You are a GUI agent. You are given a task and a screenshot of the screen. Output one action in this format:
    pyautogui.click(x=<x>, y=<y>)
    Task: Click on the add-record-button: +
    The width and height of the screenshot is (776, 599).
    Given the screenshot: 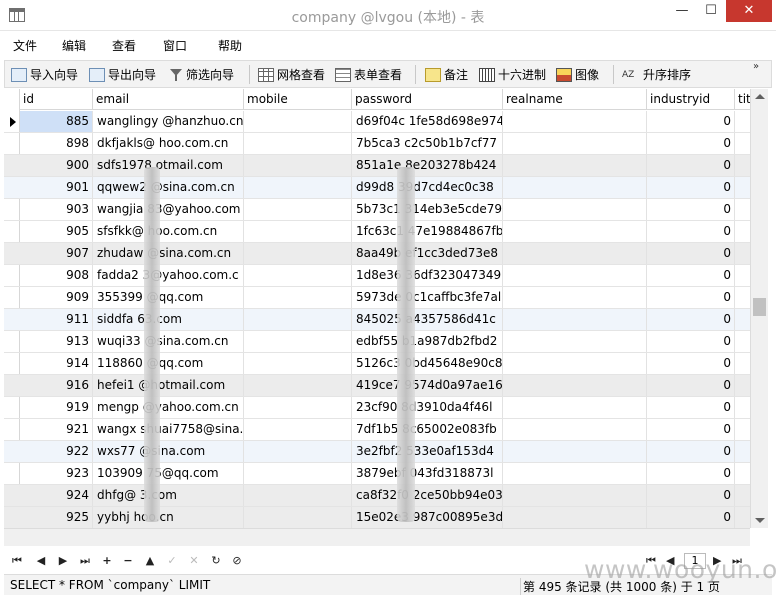 What is the action you would take?
    pyautogui.click(x=107, y=561)
    